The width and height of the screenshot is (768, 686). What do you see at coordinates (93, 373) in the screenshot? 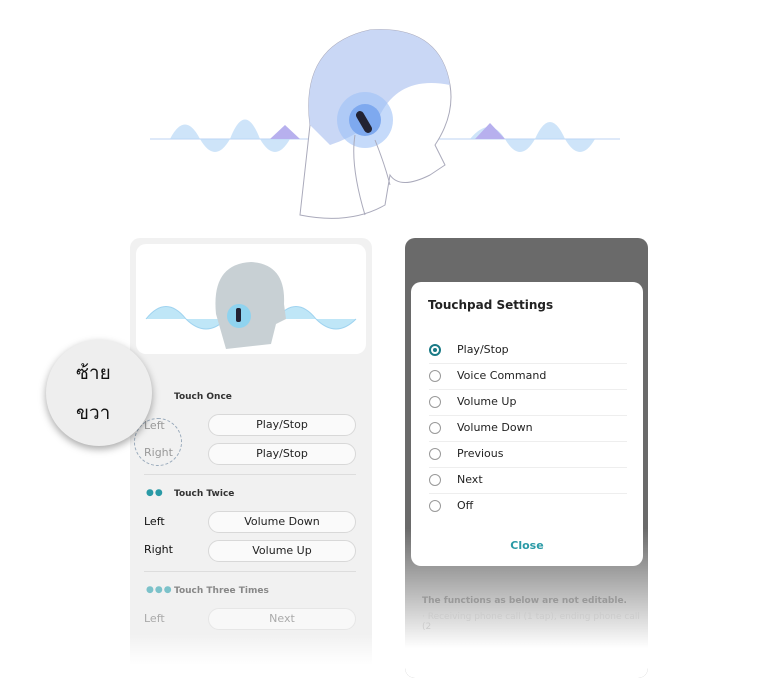
I see `callout-left-thai: ซ้าย` at bounding box center [93, 373].